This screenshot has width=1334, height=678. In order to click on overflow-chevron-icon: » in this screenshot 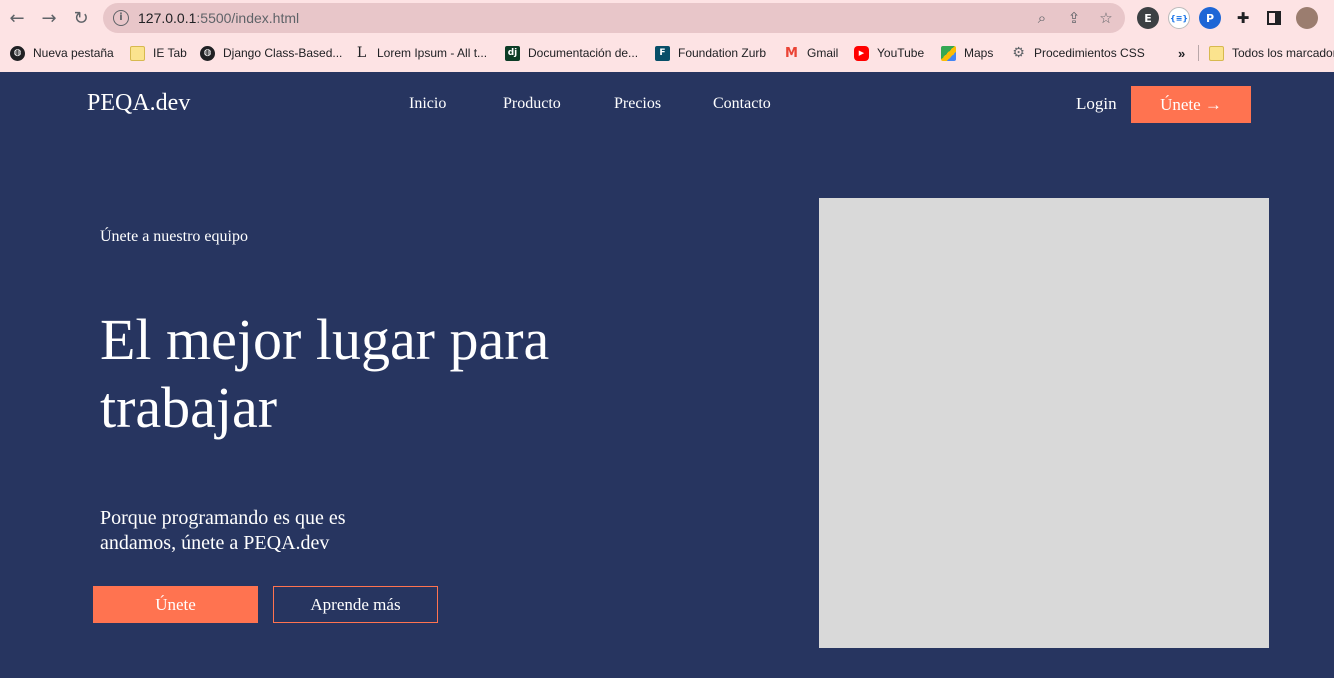, I will do `click(1182, 53)`.